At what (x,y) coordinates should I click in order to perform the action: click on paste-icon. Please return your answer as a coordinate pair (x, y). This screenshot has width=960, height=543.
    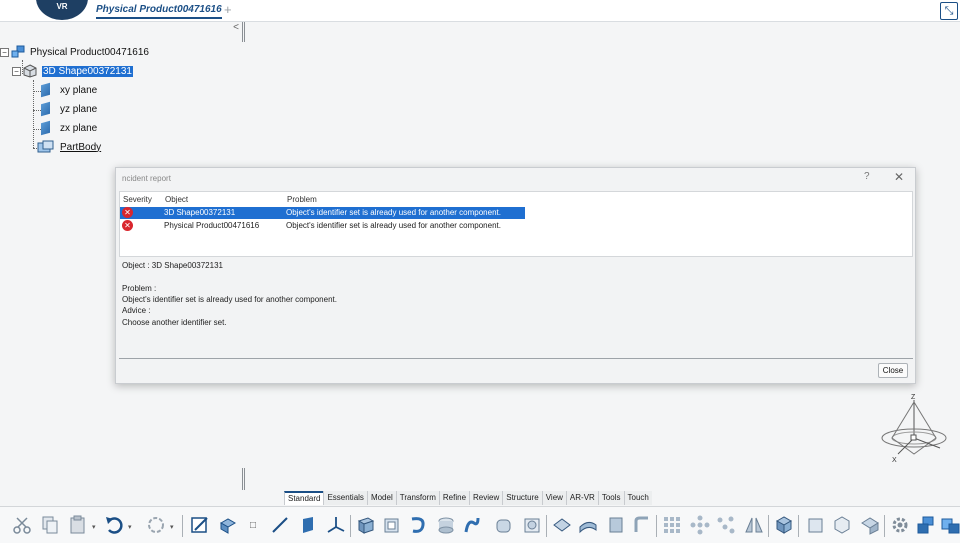
    Looking at the image, I should click on (78, 525).